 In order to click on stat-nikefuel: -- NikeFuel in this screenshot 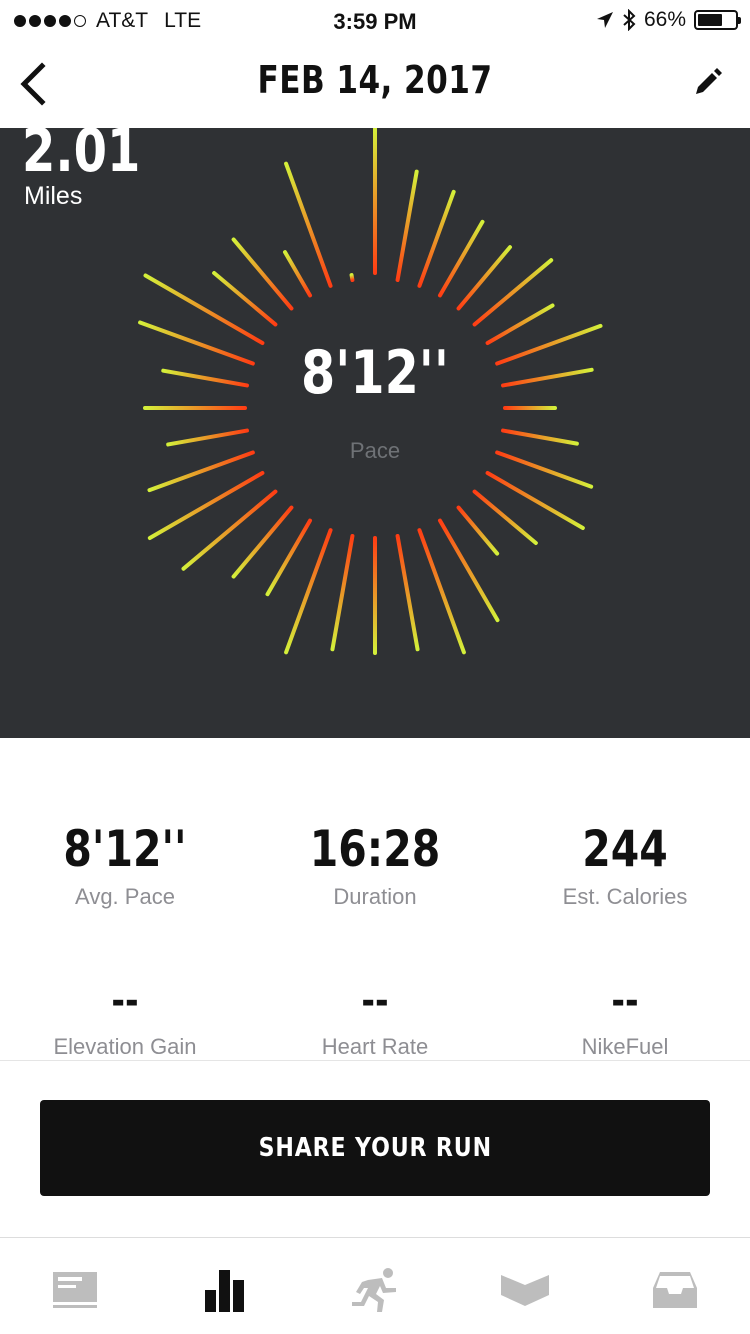, I will do `click(625, 1019)`.